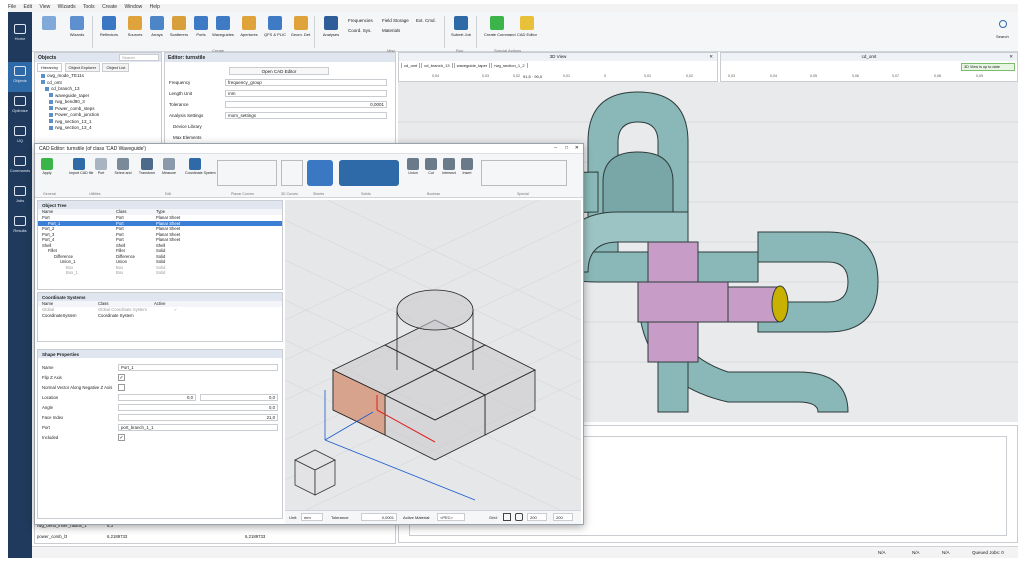  What do you see at coordinates (279, 71) in the screenshot?
I see `open-cad-editor-button: Open CAD Editor` at bounding box center [279, 71].